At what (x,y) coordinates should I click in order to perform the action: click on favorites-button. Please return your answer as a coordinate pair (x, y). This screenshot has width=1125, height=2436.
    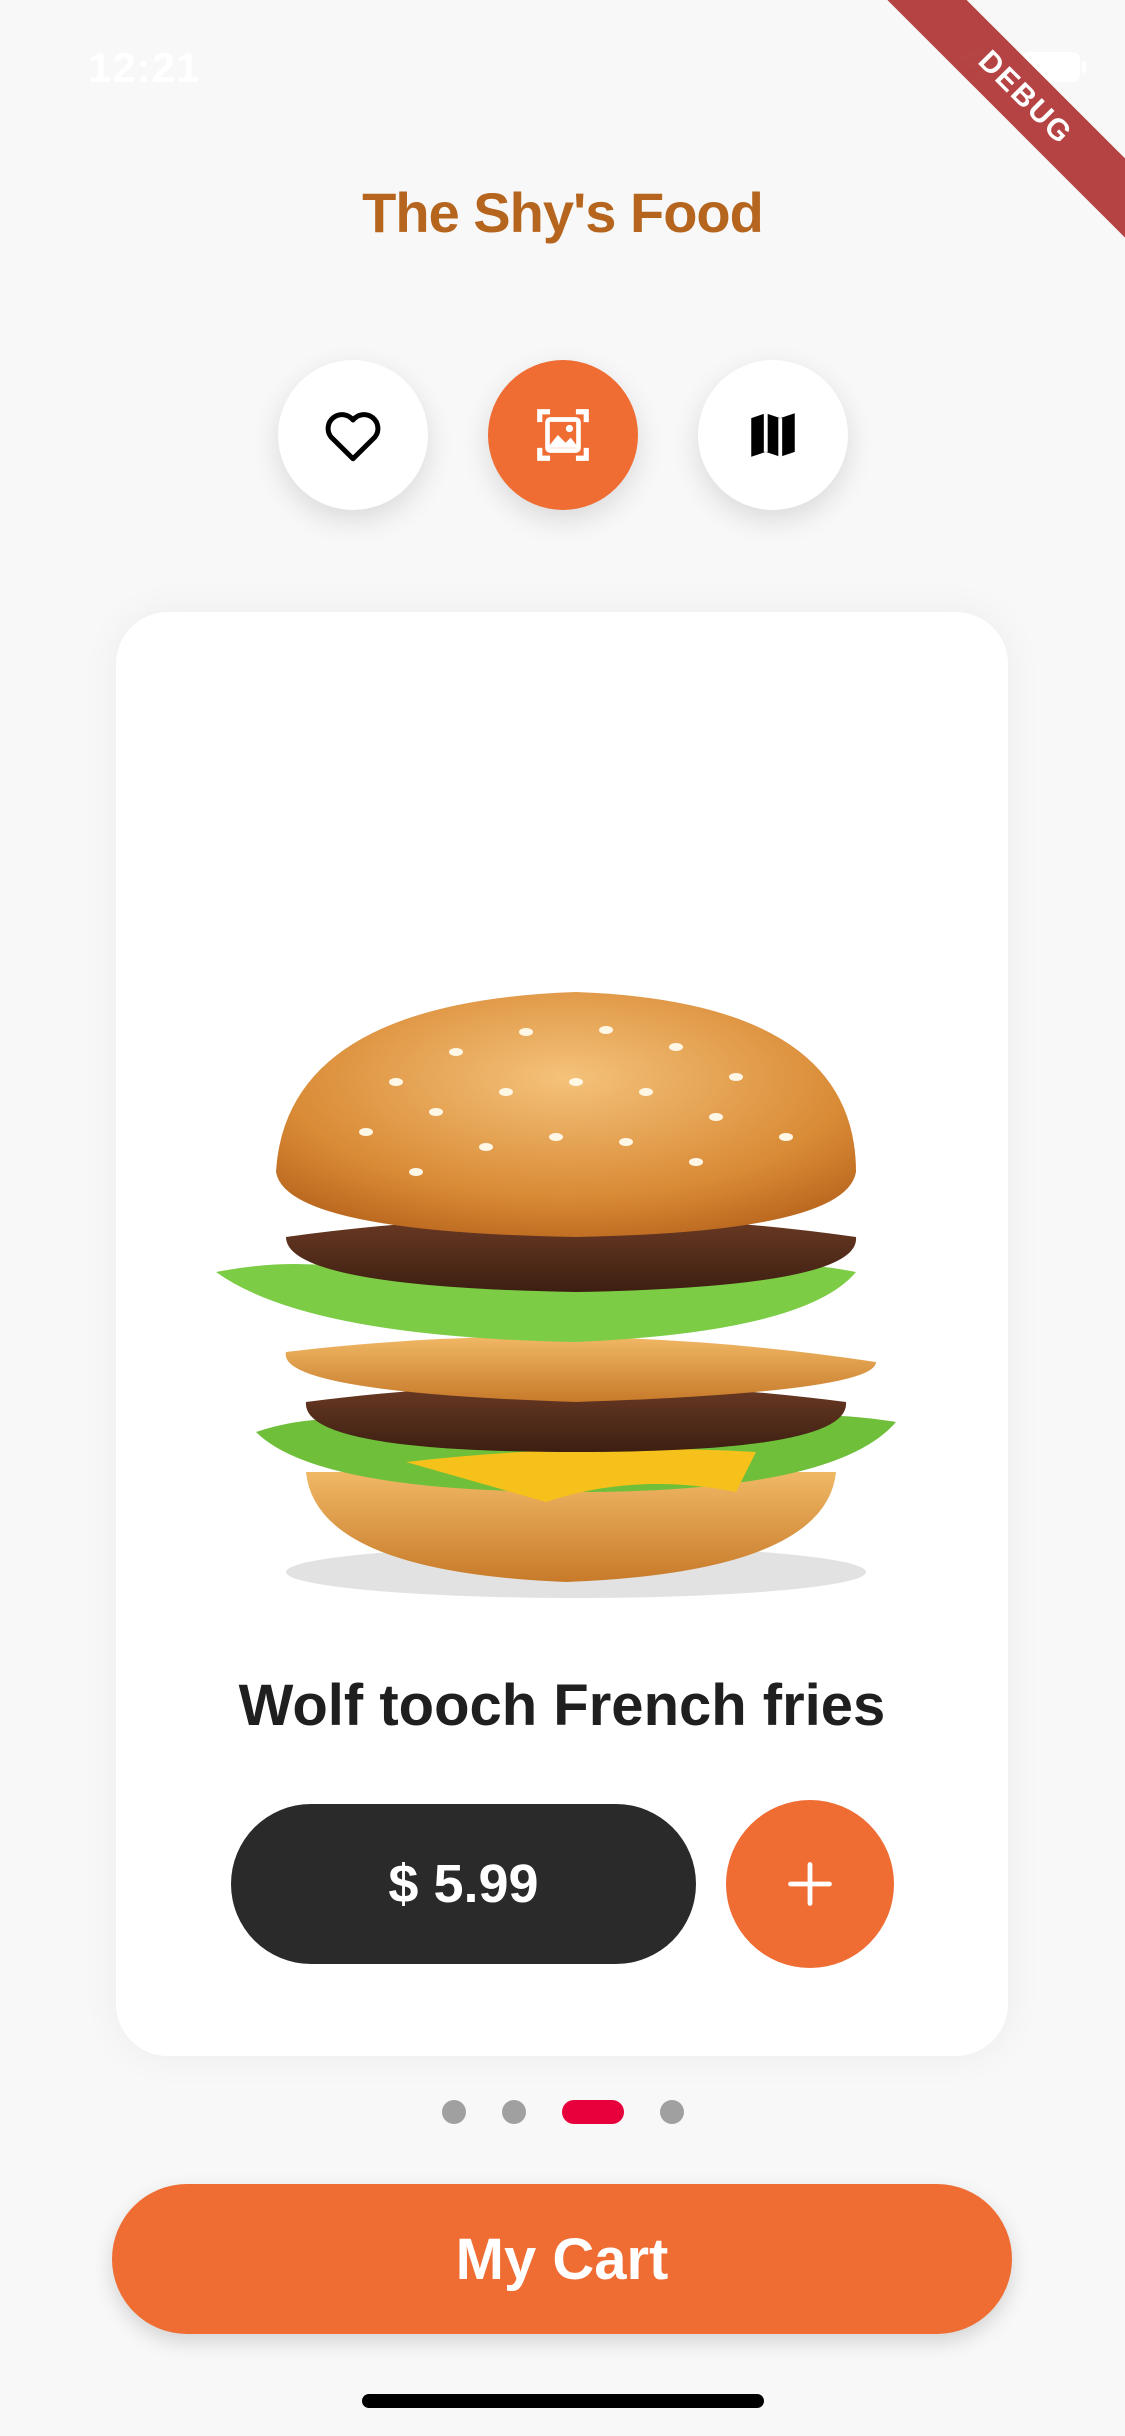
    Looking at the image, I should click on (352, 435).